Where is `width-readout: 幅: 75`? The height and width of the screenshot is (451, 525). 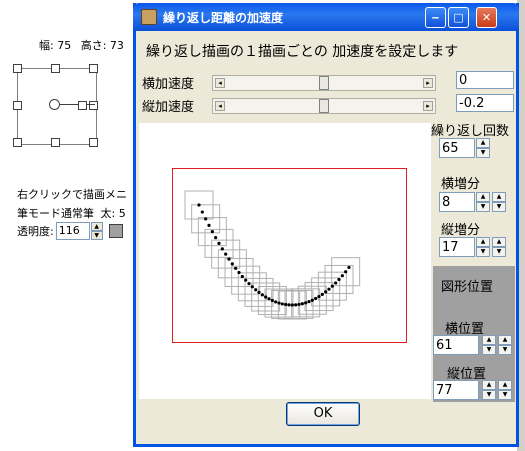 width-readout: 幅: 75 is located at coordinates (55, 45).